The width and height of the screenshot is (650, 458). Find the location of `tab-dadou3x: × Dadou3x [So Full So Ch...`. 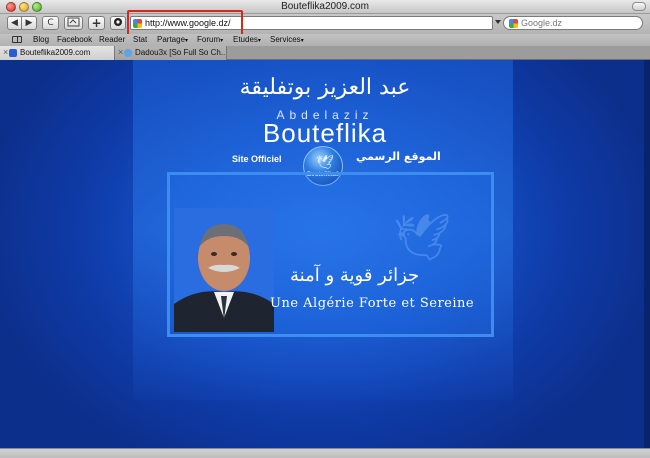

tab-dadou3x: × Dadou3x [So Full So Ch... is located at coordinates (171, 53).